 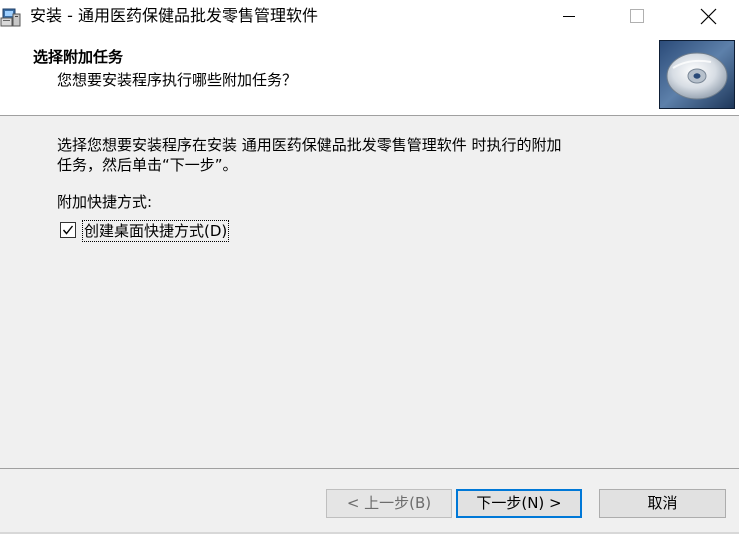 I want to click on window-title: 安装 - 通用医药保健品批发零售管理软件, so click(x=174, y=15).